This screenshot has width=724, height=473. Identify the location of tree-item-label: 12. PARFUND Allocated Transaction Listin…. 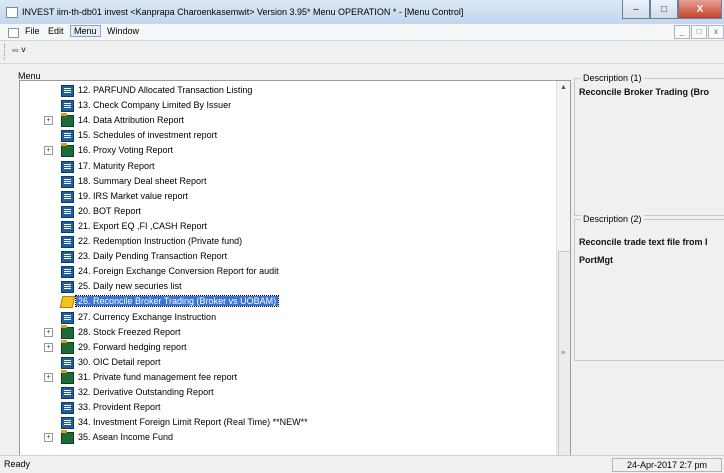
(165, 90).